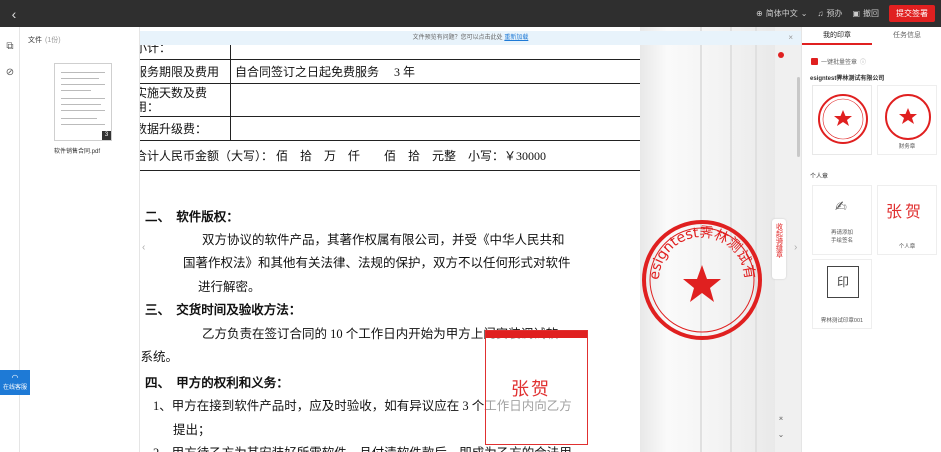  I want to click on preview-notice-bar: 文件预览有问题？您可以点击此处 重新加载 ×, so click(470, 38).